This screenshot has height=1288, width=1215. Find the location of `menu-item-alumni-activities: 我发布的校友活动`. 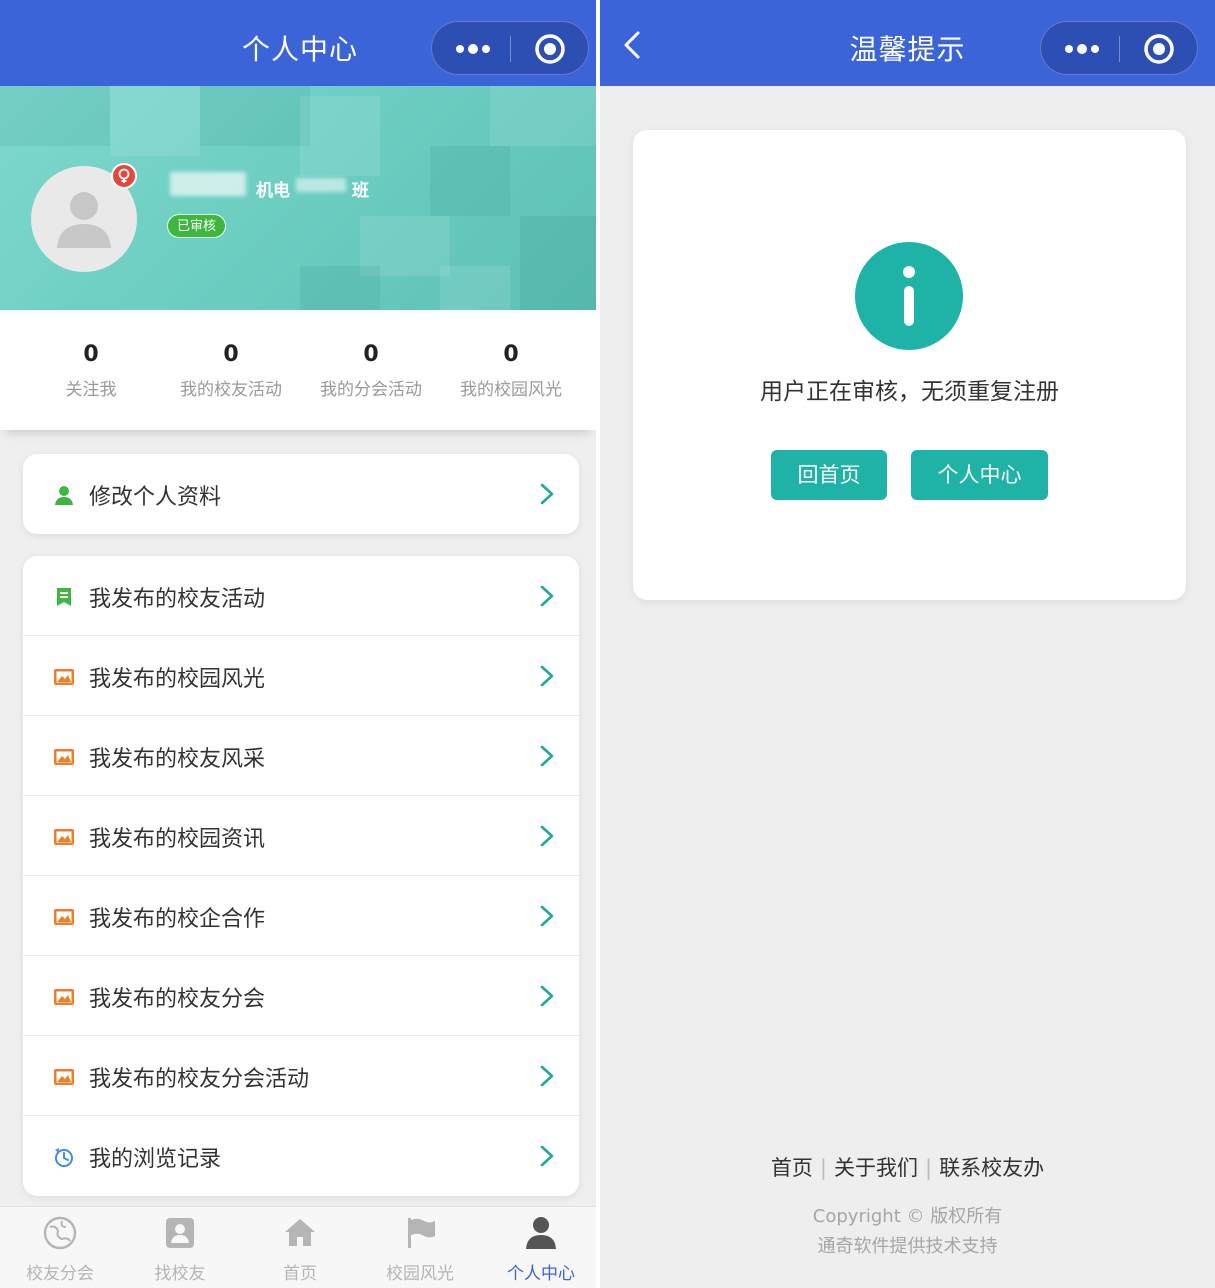

menu-item-alumni-activities: 我发布的校友活动 is located at coordinates (301, 596).